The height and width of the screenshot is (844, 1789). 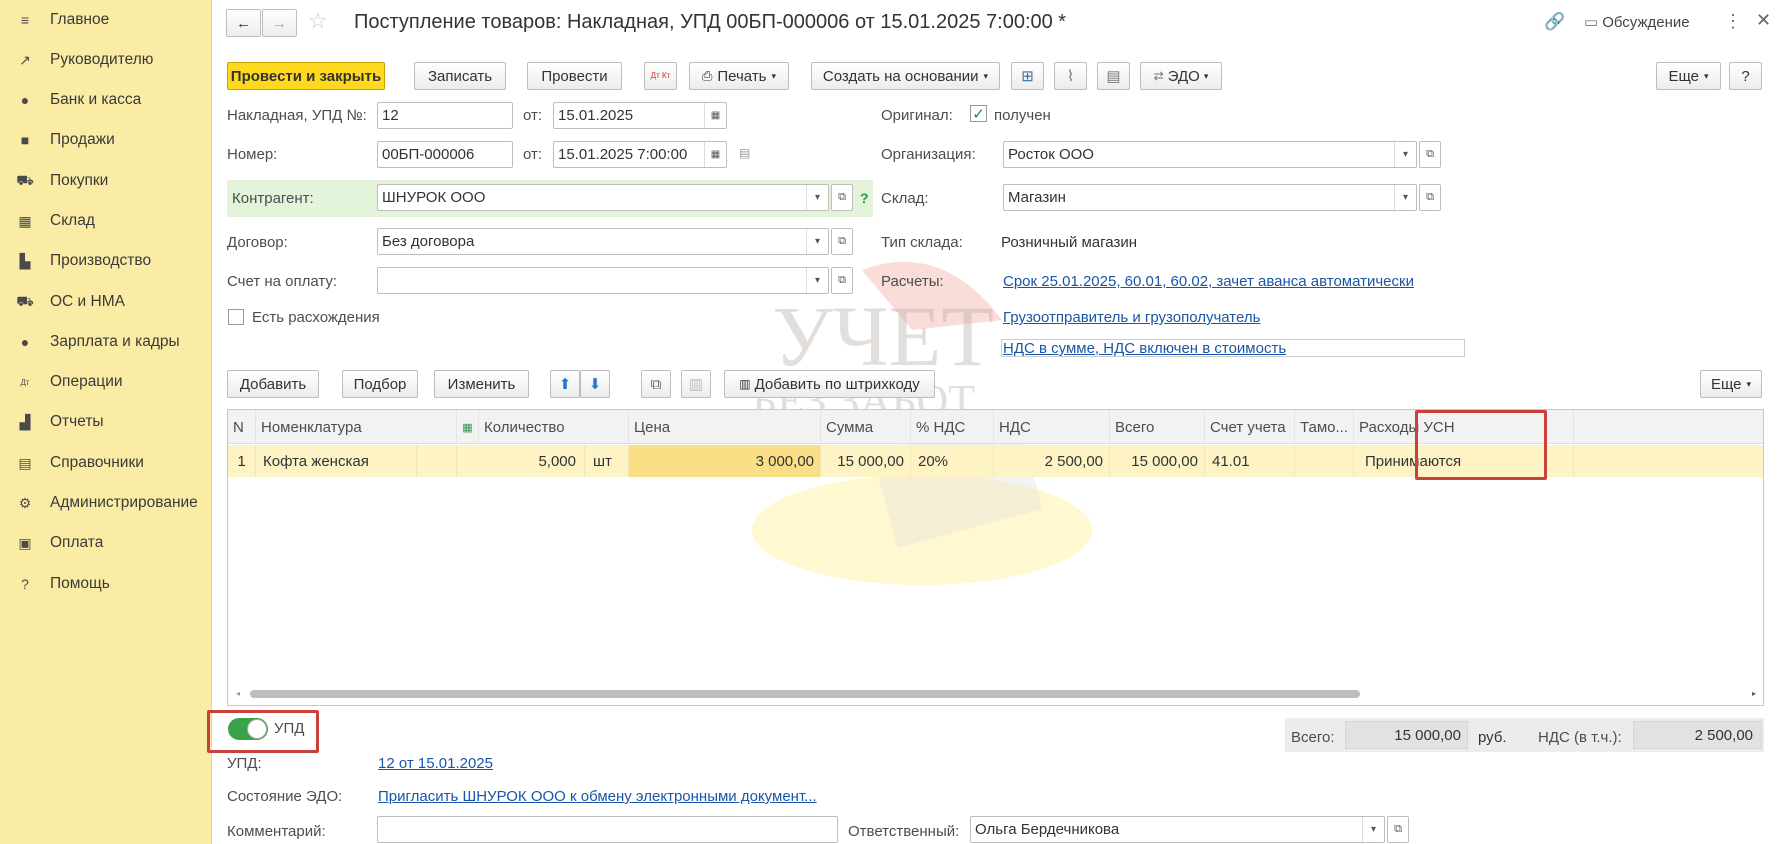 I want to click on cell-qty: 5,000, so click(x=532, y=461).